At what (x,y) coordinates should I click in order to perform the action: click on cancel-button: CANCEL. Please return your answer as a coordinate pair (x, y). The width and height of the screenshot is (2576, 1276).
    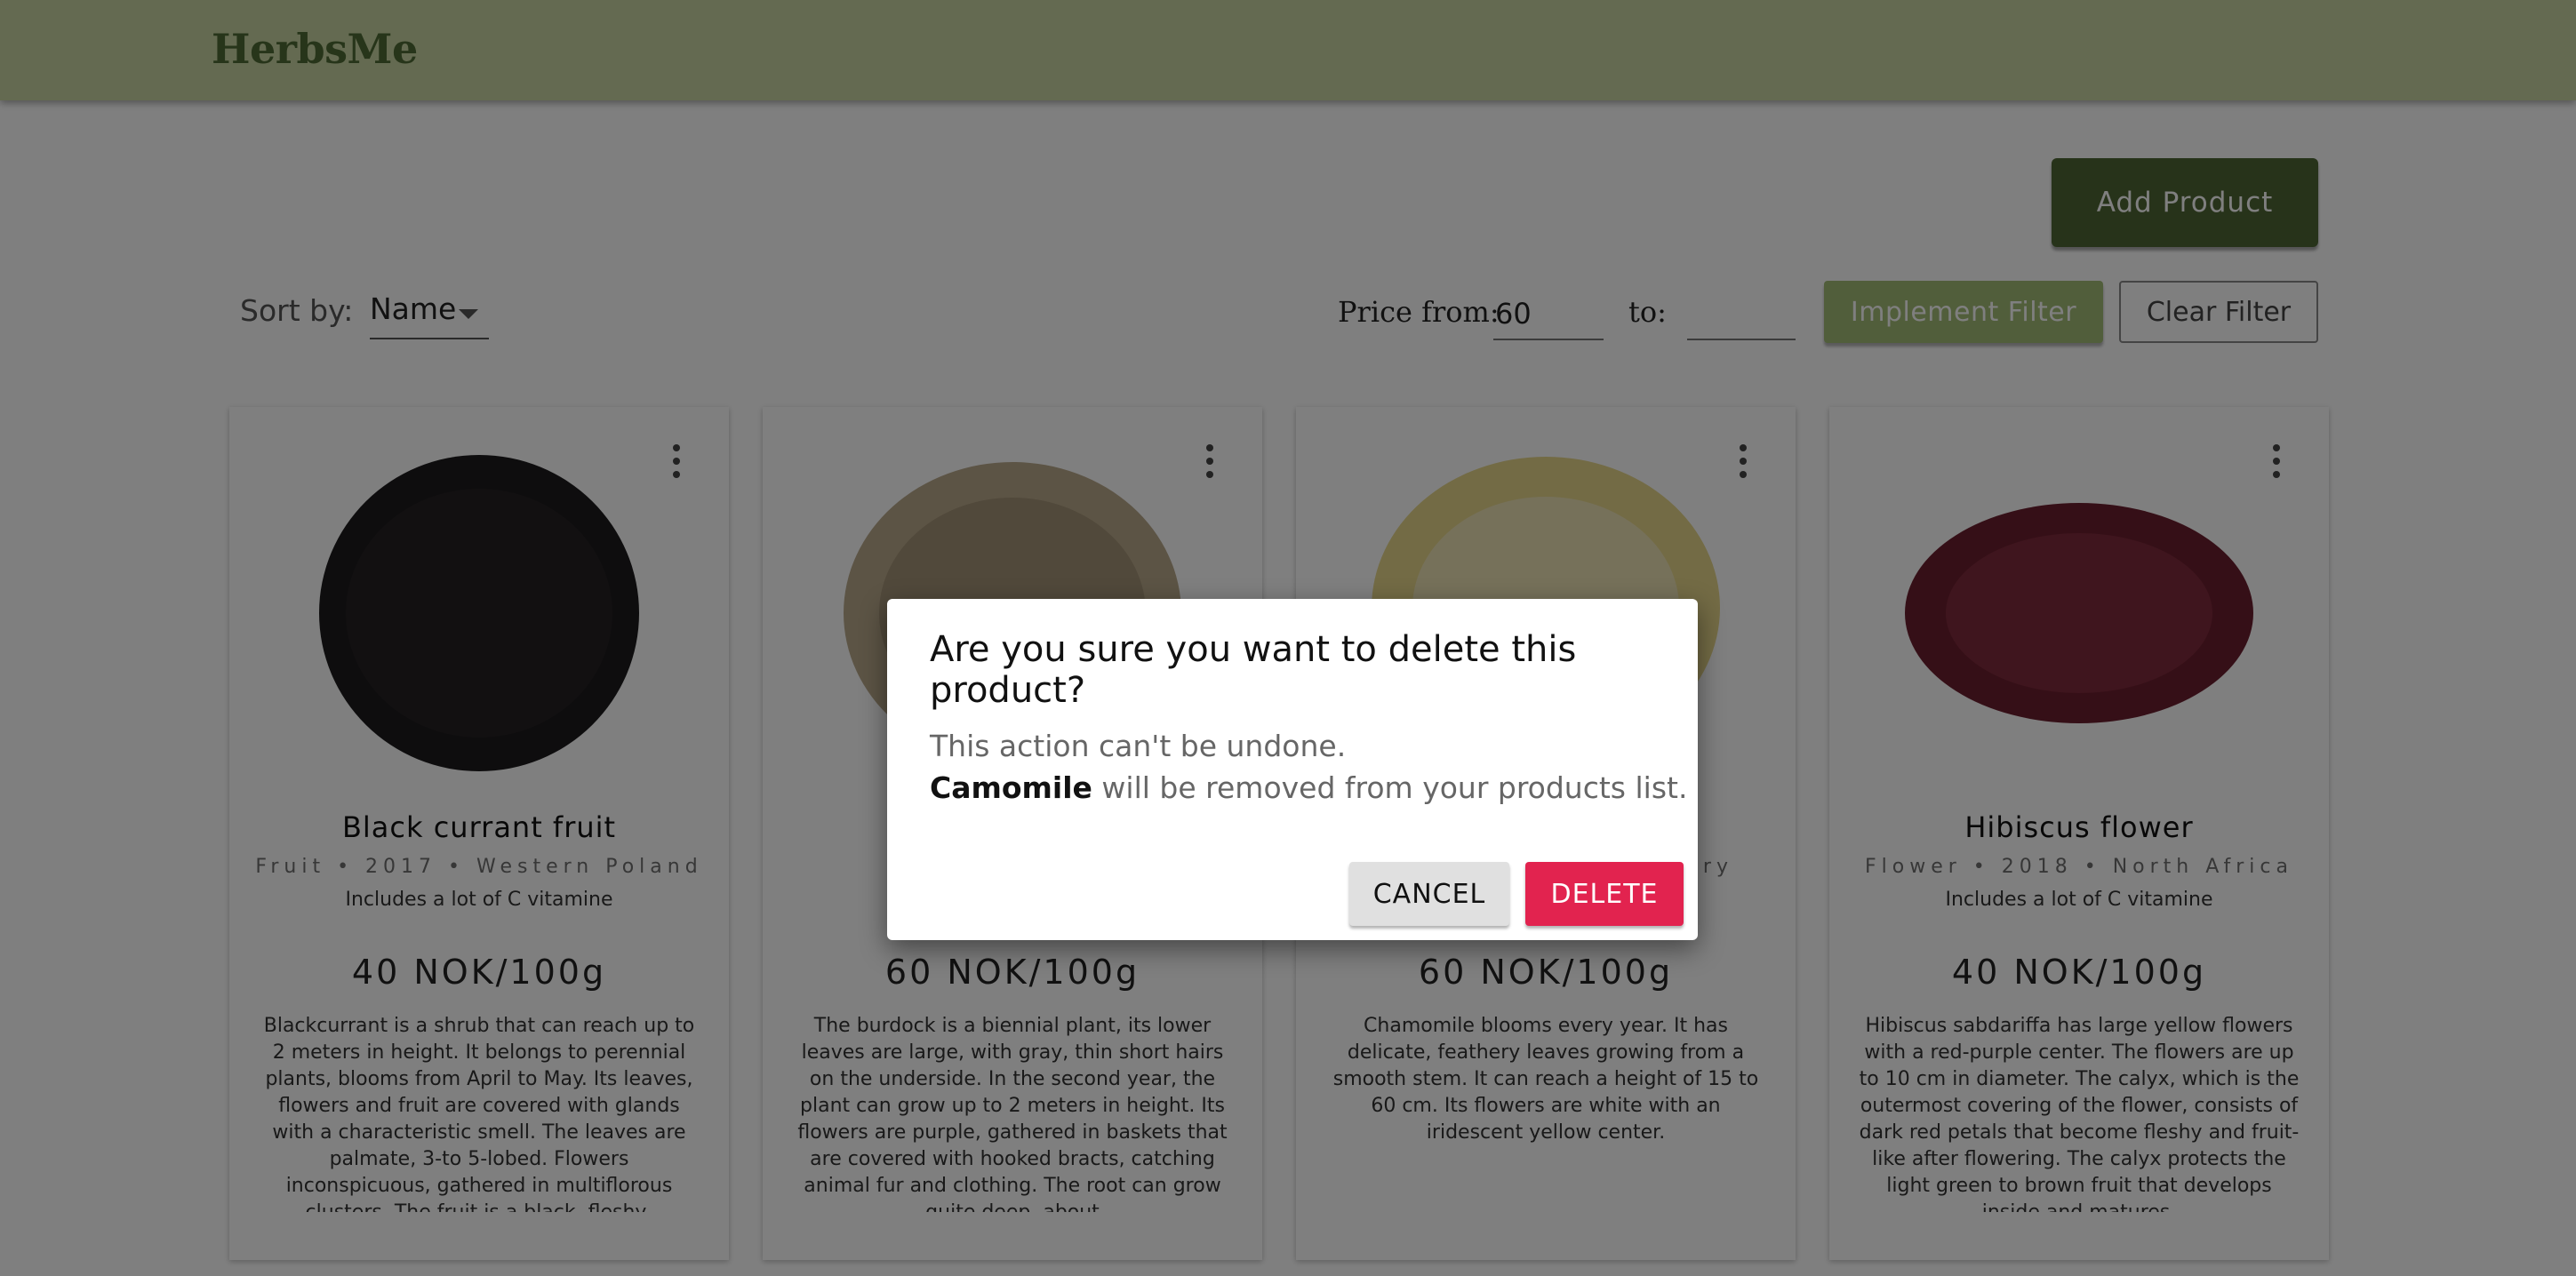
    Looking at the image, I should click on (1429, 894).